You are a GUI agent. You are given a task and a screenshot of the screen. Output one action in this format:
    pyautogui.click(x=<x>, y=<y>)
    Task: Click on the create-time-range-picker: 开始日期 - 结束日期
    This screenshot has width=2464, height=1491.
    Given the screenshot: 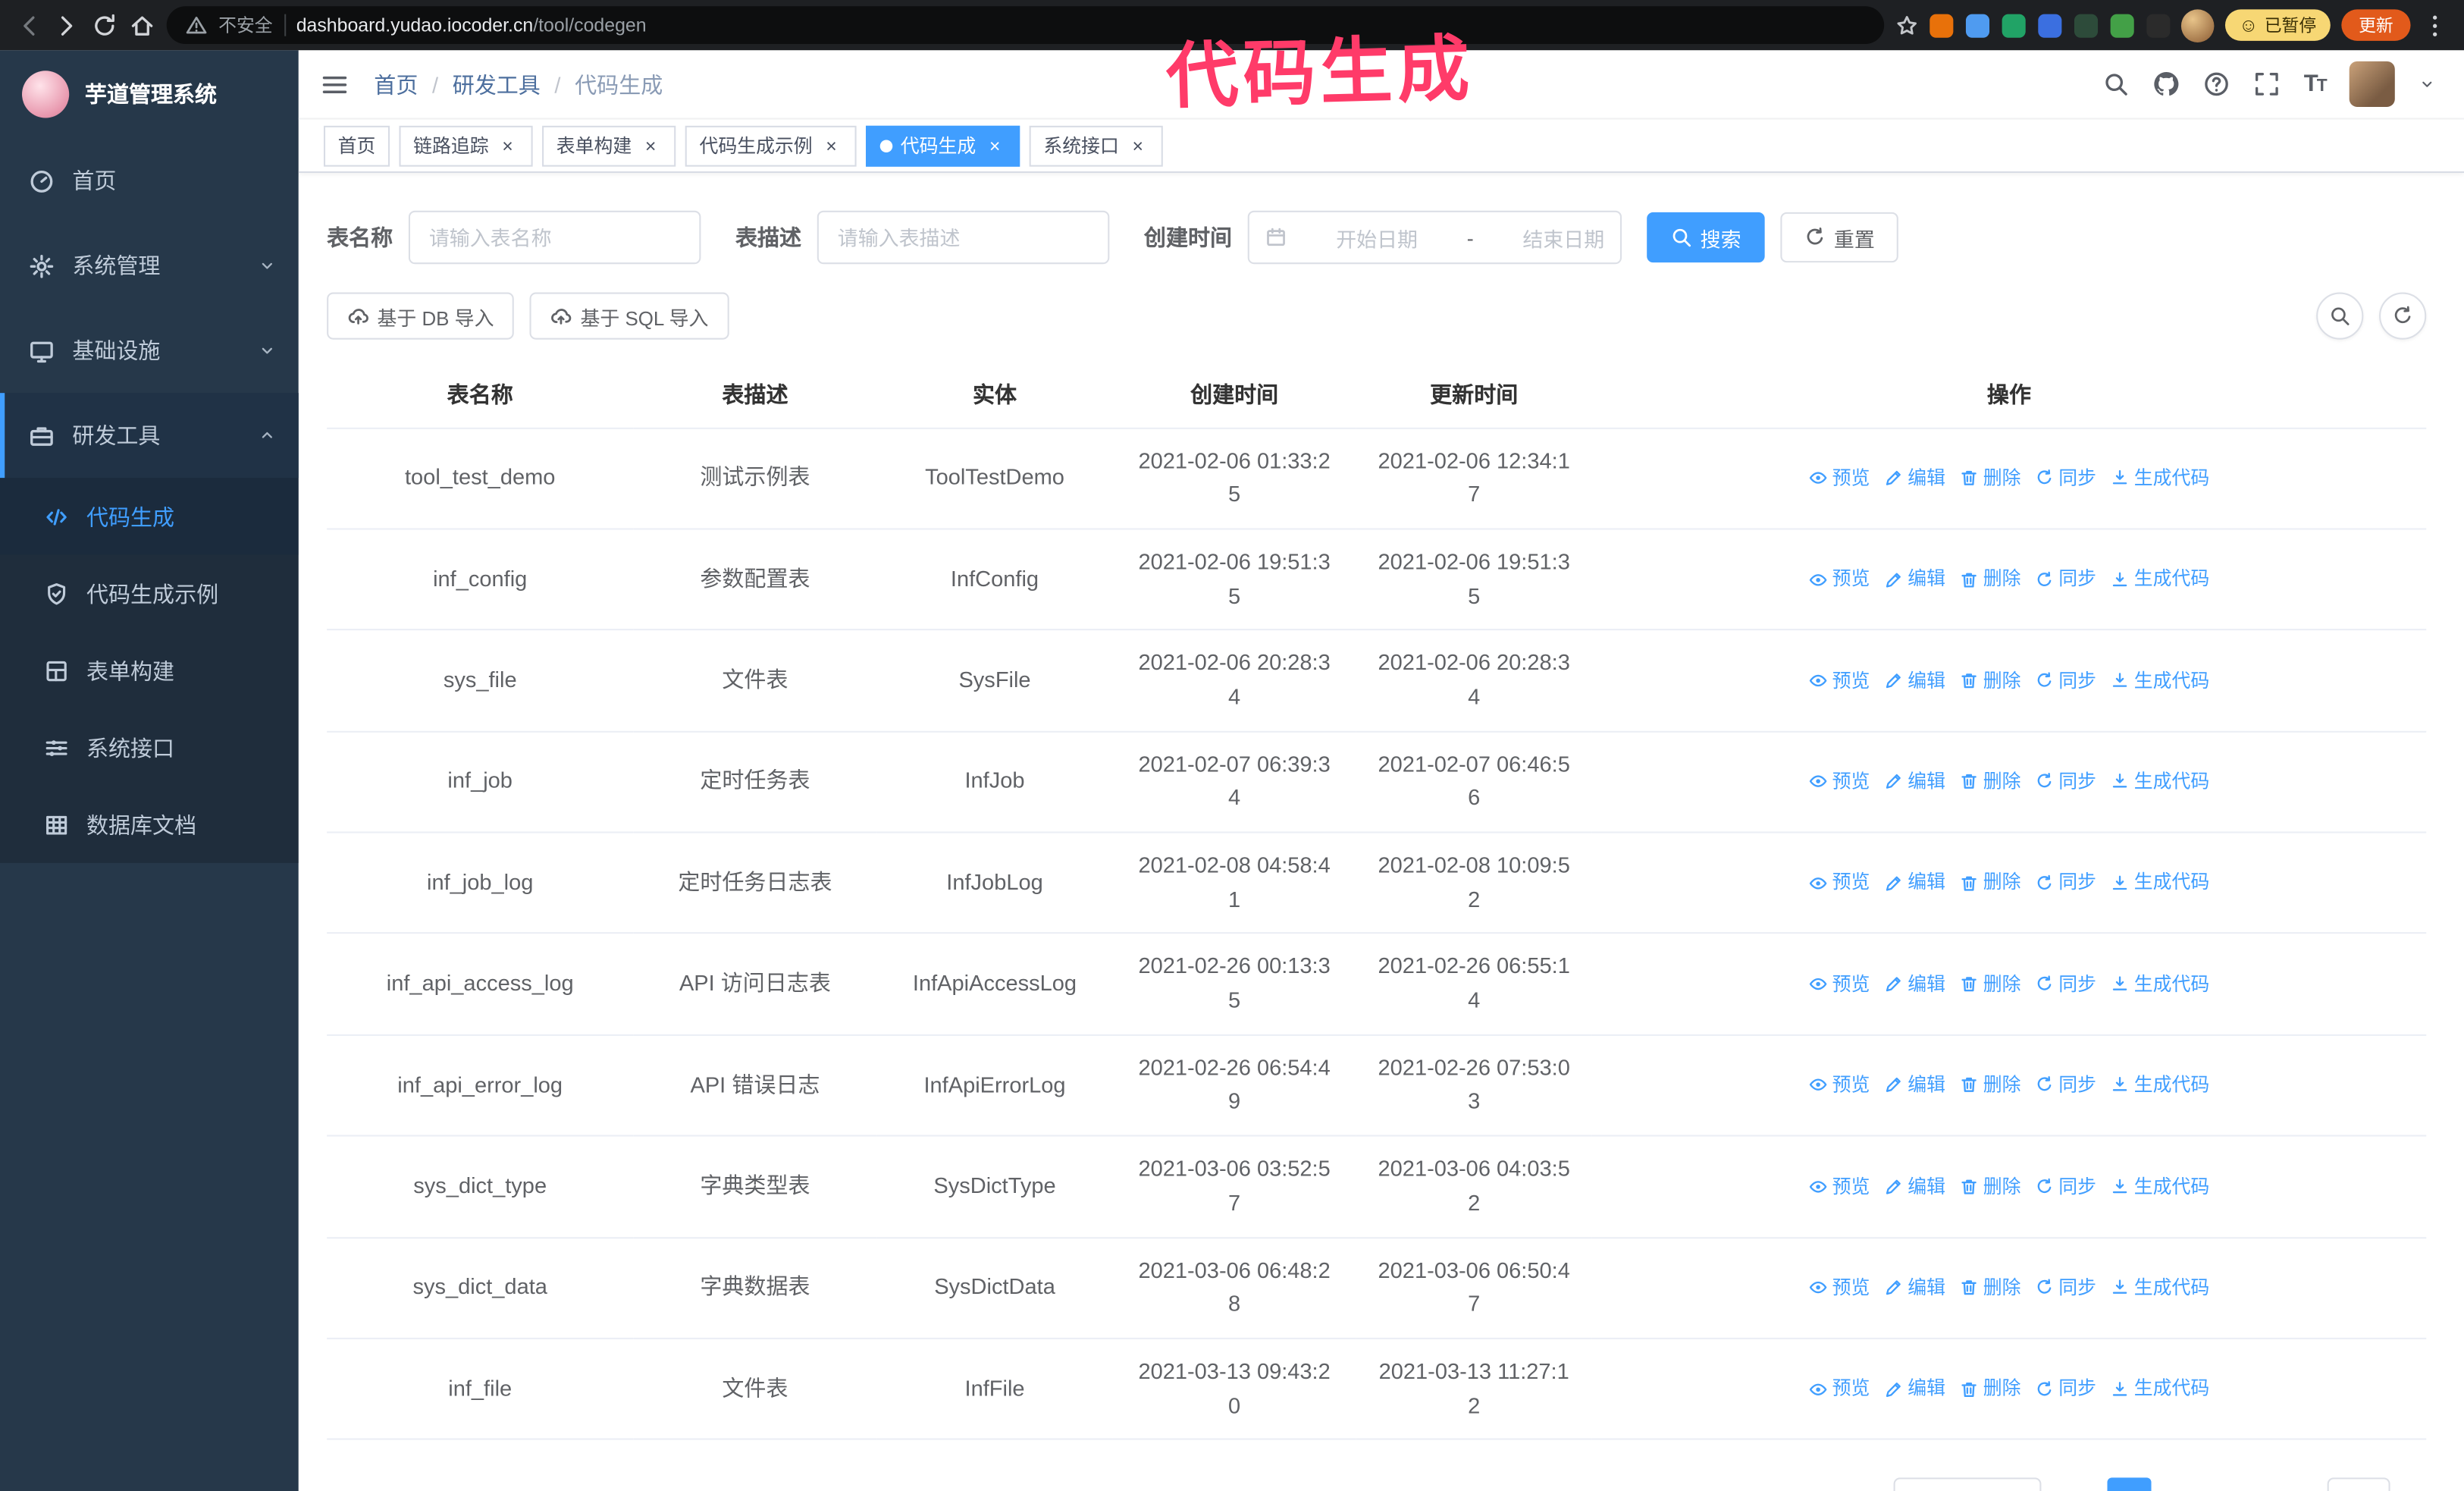 What is the action you would take?
    pyautogui.click(x=1434, y=237)
    